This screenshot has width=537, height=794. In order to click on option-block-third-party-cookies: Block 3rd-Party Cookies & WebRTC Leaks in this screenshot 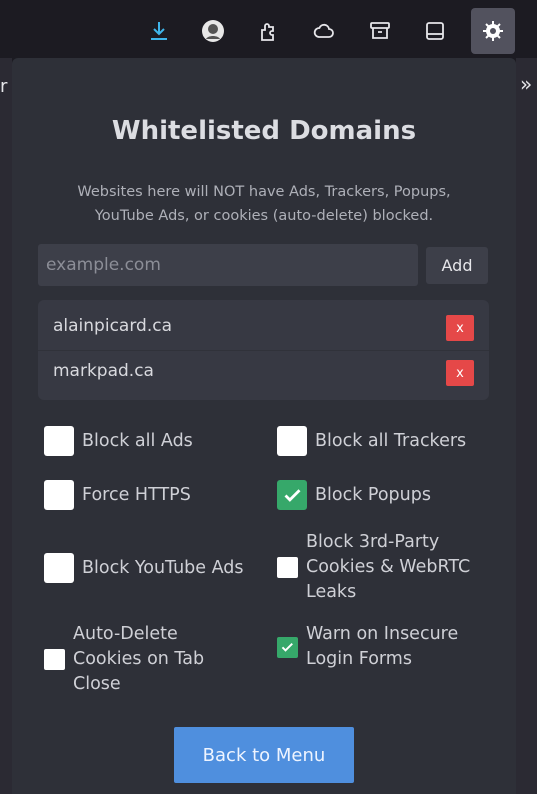, I will do `click(377, 567)`.